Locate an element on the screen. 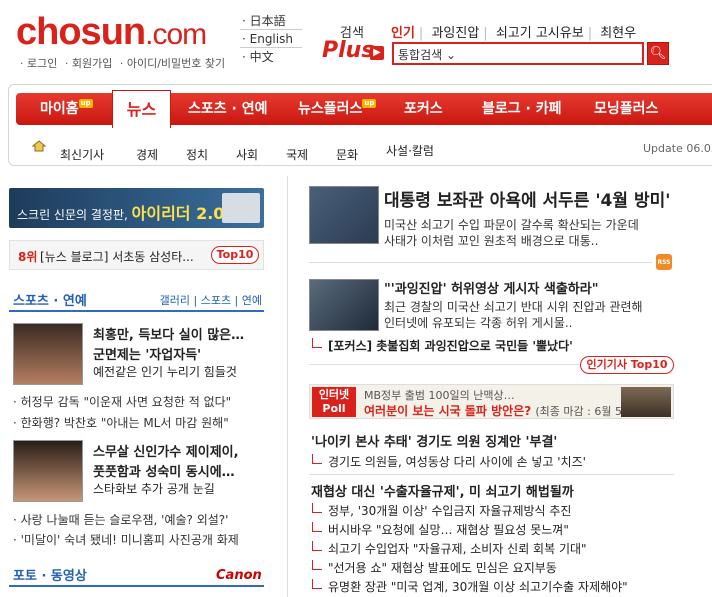 Image resolution: width=712 pixels, height=597 pixels. search-button: 🔍︎ is located at coordinates (658, 53).